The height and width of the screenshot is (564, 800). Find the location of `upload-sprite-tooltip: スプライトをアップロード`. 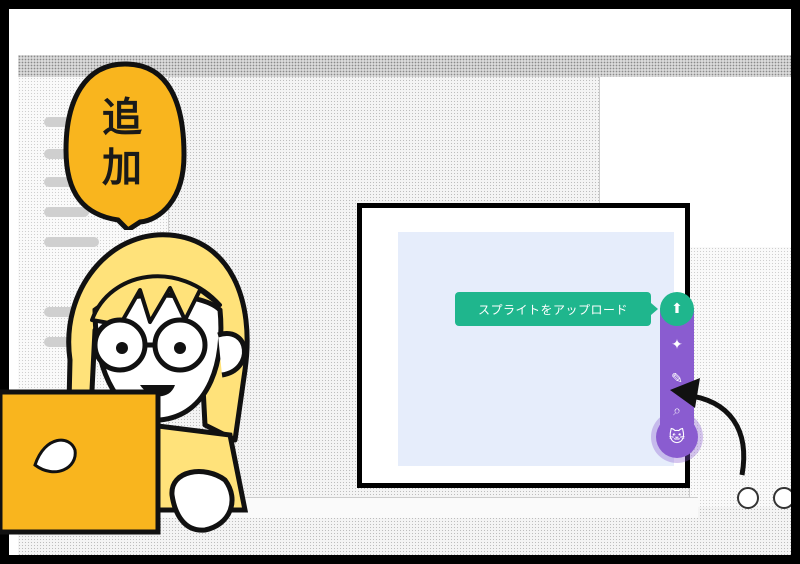

upload-sprite-tooltip: スプライトをアップロード is located at coordinates (556, 309).